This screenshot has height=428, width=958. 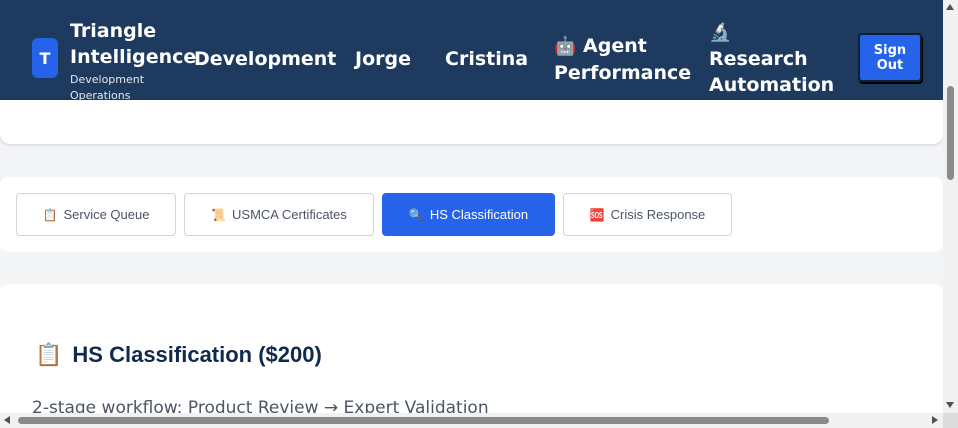 I want to click on tab-crisis-response: 🆘 Crisis Response, so click(x=647, y=214).